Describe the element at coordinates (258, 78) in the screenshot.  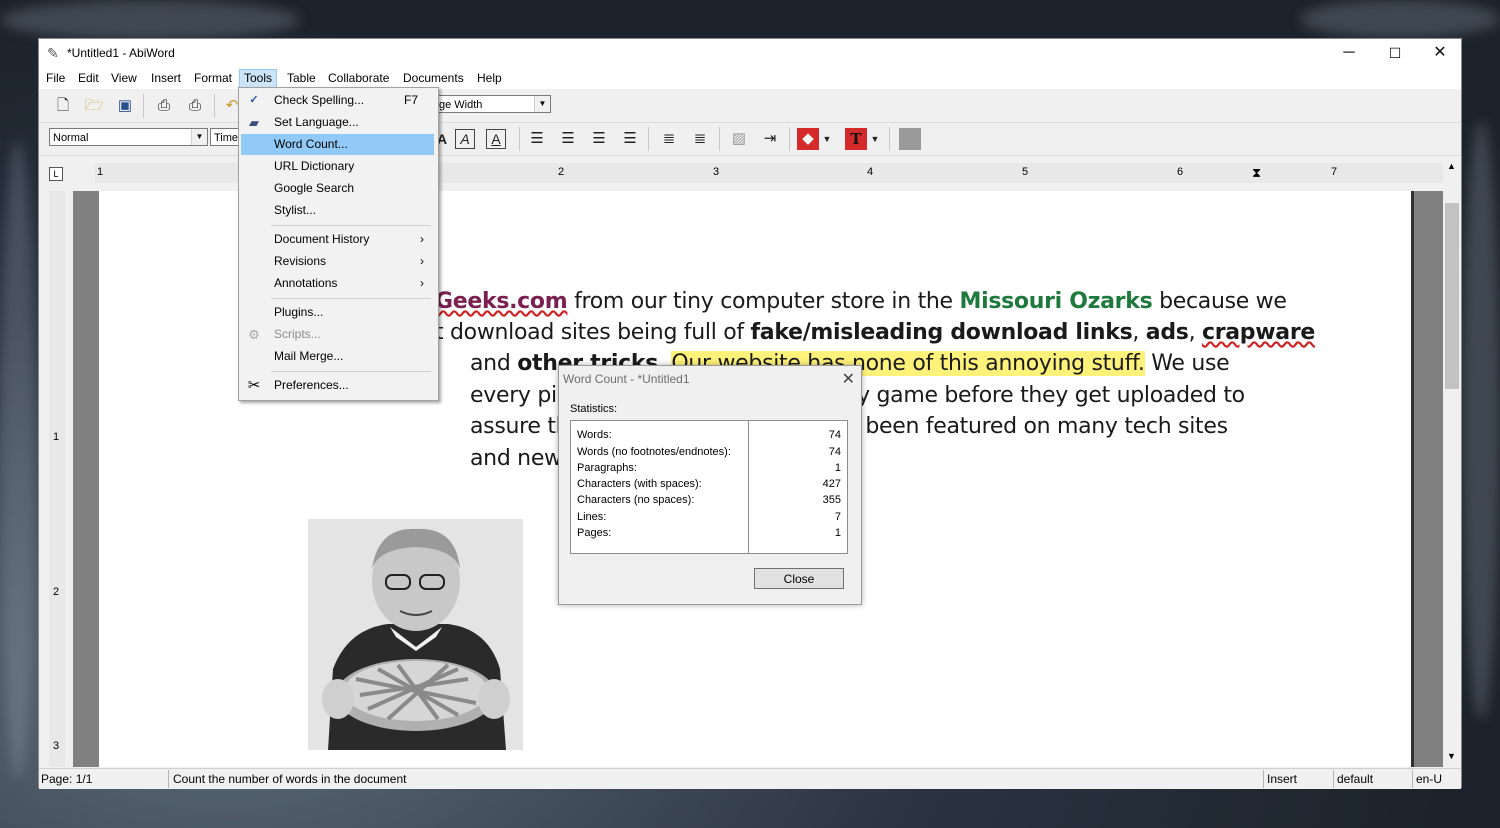
I see `menu-tools: Tools` at that location.